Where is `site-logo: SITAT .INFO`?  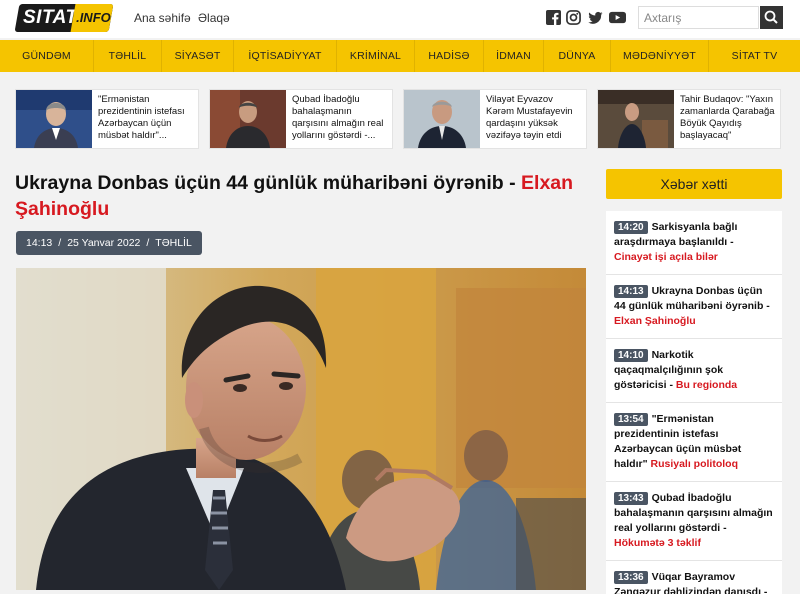
site-logo: SITAT .INFO is located at coordinates (64, 18).